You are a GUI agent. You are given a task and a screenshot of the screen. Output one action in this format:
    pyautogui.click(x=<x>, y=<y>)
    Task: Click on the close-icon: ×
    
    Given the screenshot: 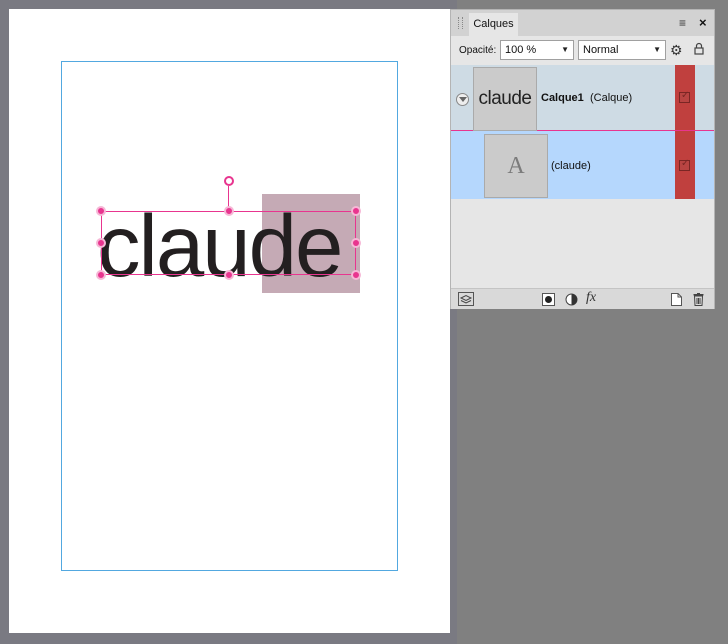 What is the action you would take?
    pyautogui.click(x=703, y=22)
    